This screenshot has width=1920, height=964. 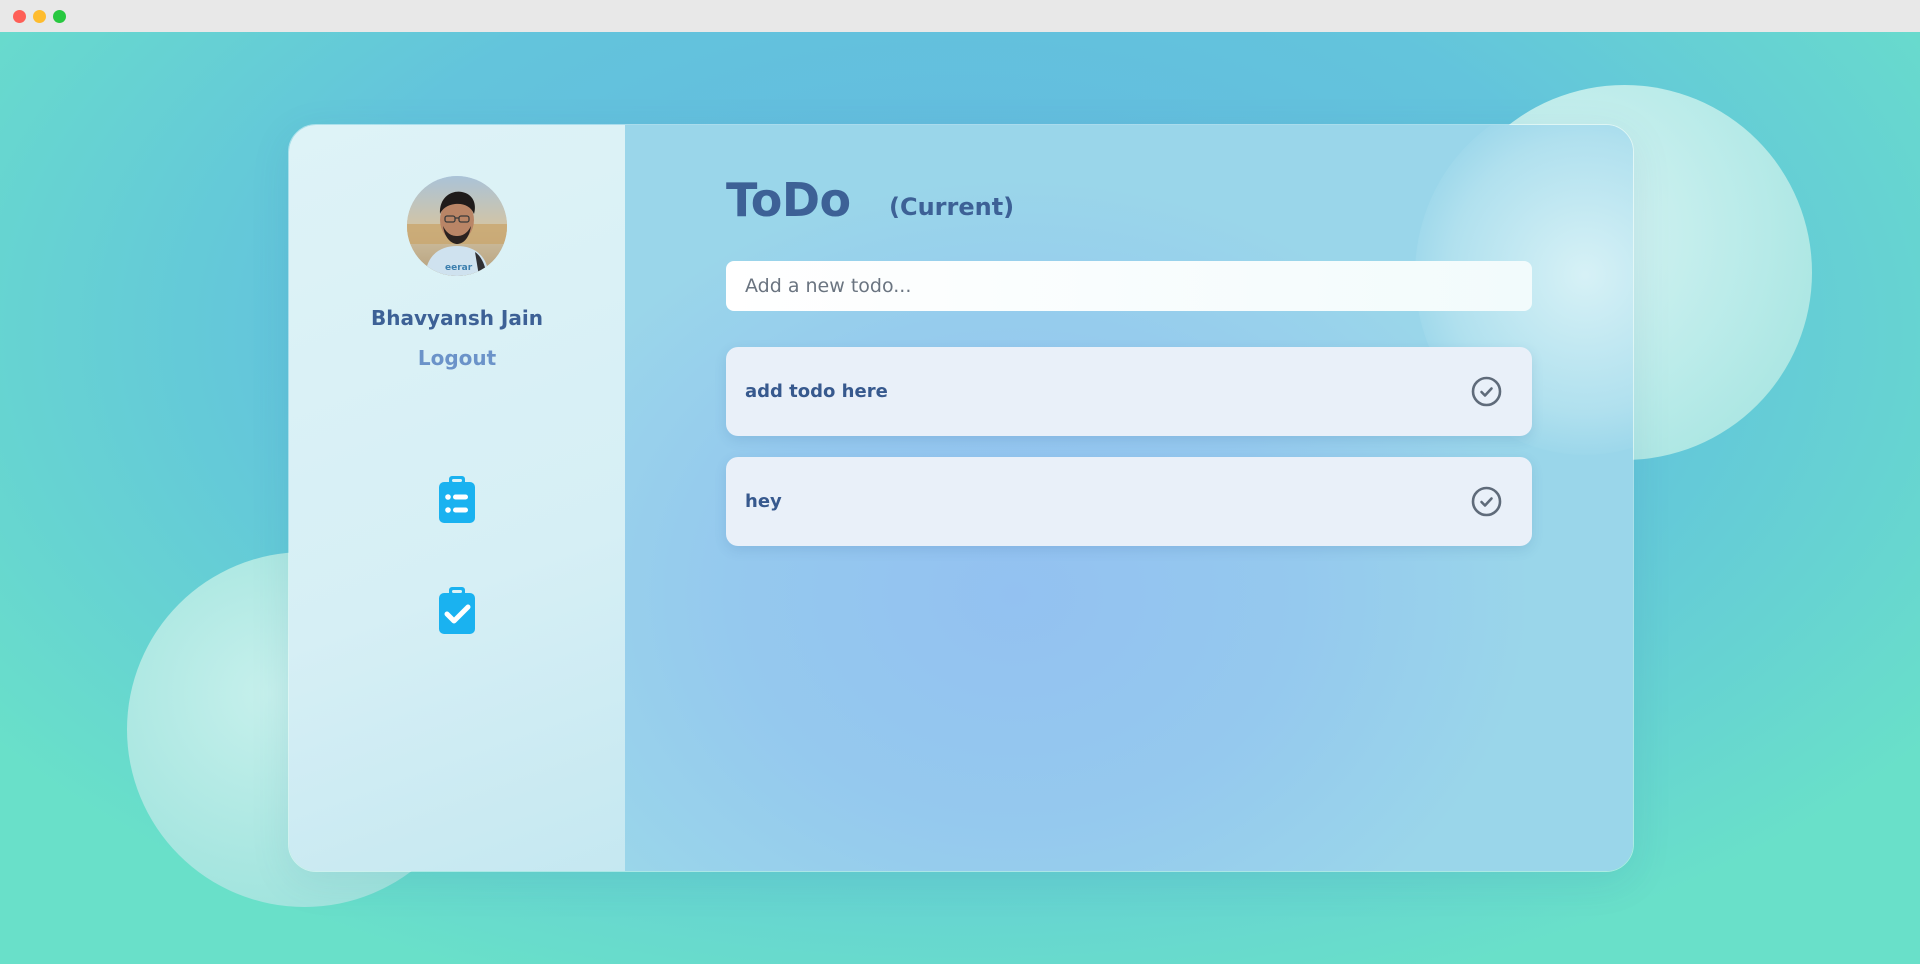 I want to click on clipboard-check-icon, so click(x=457, y=610).